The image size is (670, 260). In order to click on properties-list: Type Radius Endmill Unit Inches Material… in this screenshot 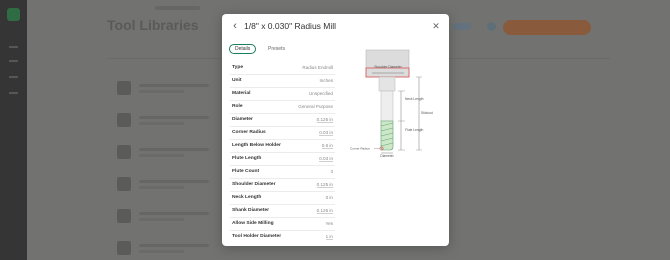, I will do `click(282, 153)`.